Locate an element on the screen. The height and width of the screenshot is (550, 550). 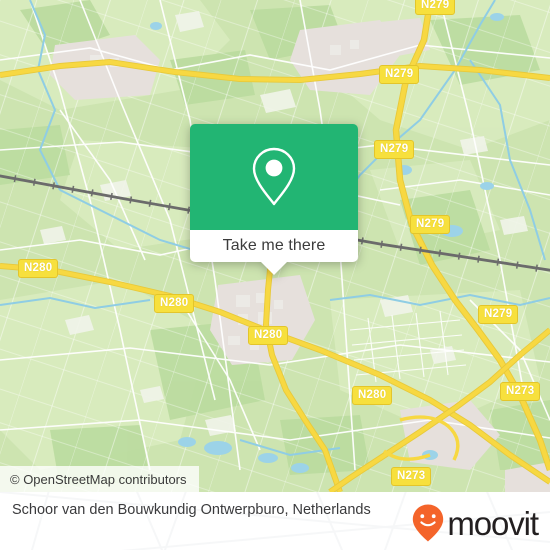
callout-header is located at coordinates (274, 177).